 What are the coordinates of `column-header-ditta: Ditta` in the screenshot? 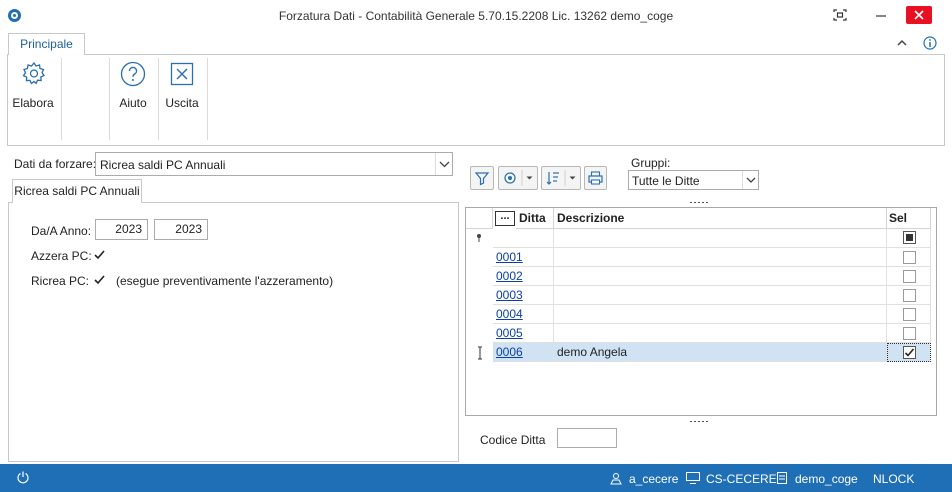 It's located at (535, 218).